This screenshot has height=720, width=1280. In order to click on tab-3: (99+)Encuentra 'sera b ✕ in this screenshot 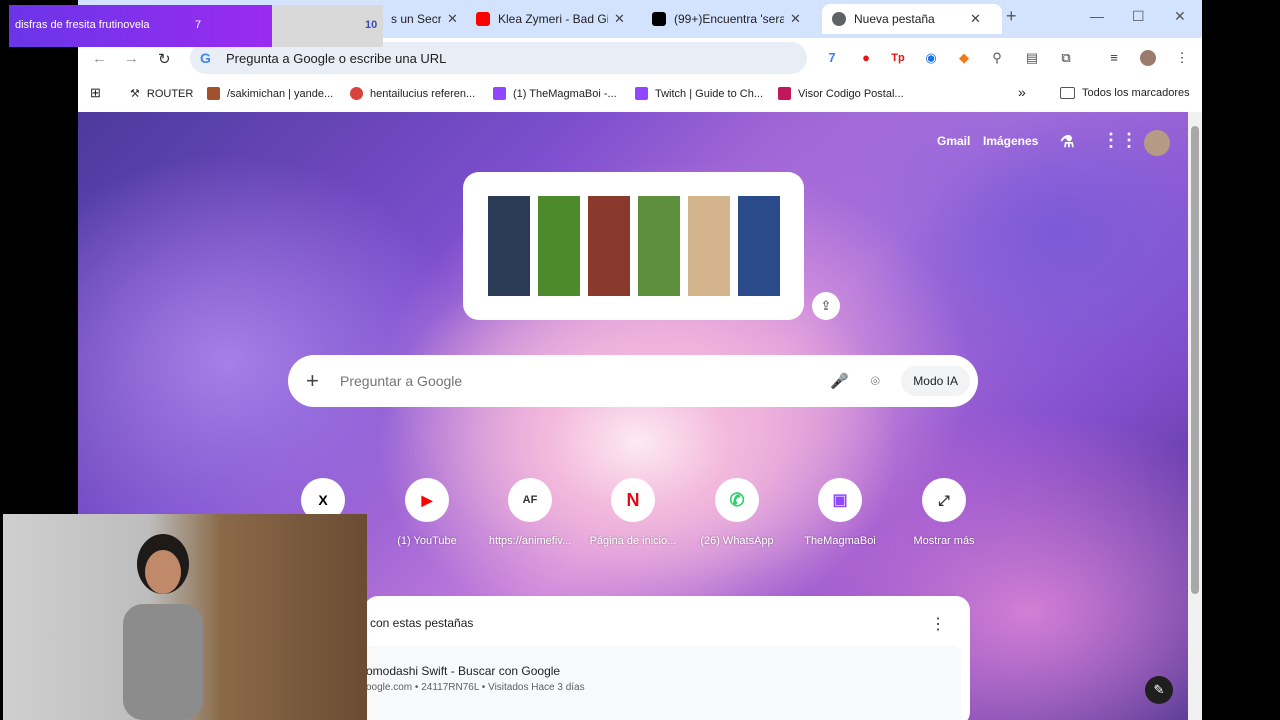, I will do `click(732, 19)`.